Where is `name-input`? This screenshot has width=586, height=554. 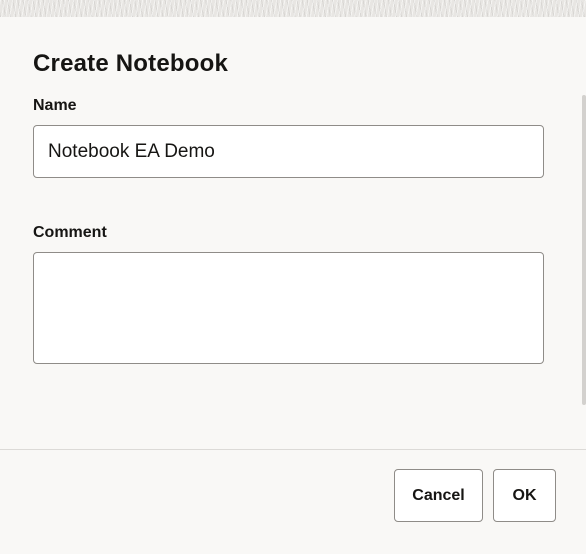
name-input is located at coordinates (288, 151).